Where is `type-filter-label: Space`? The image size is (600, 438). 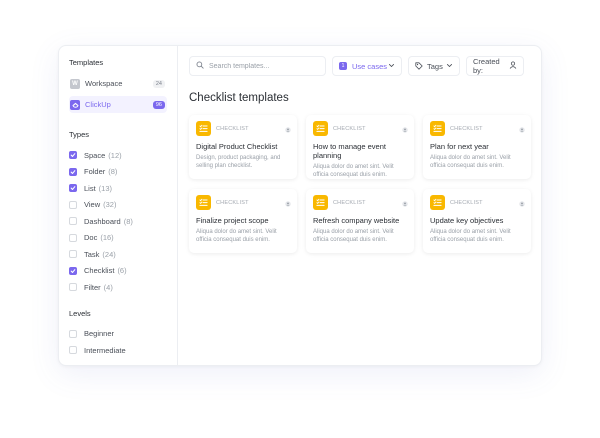
type-filter-label: Space is located at coordinates (95, 155).